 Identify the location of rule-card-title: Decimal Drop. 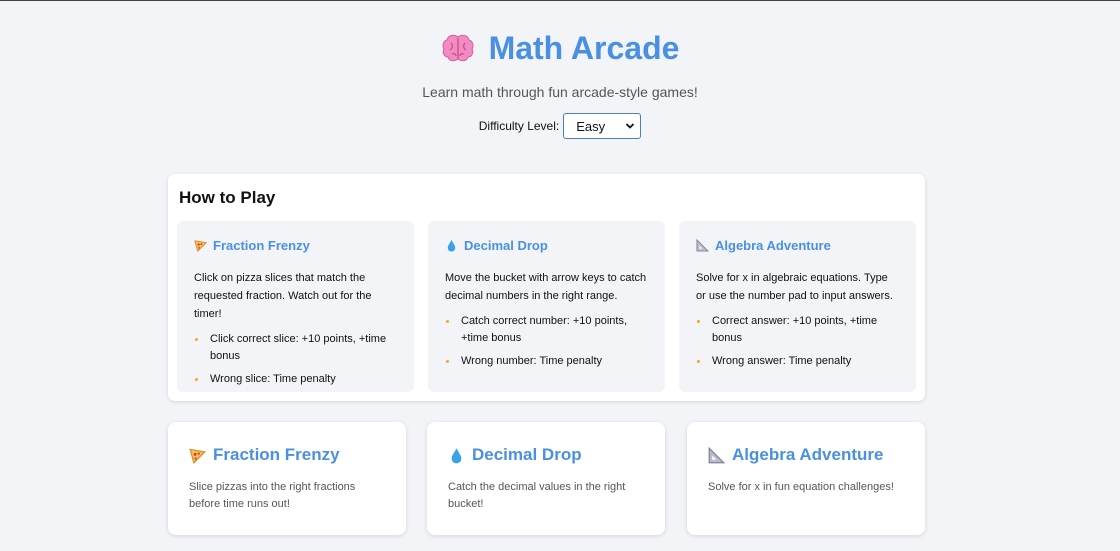
(546, 245).